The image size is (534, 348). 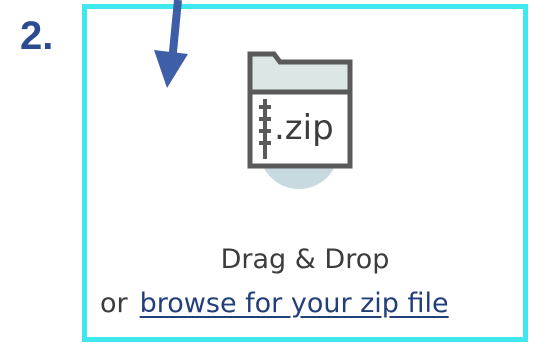 I want to click on zip-icon-label: .zip, so click(x=304, y=128).